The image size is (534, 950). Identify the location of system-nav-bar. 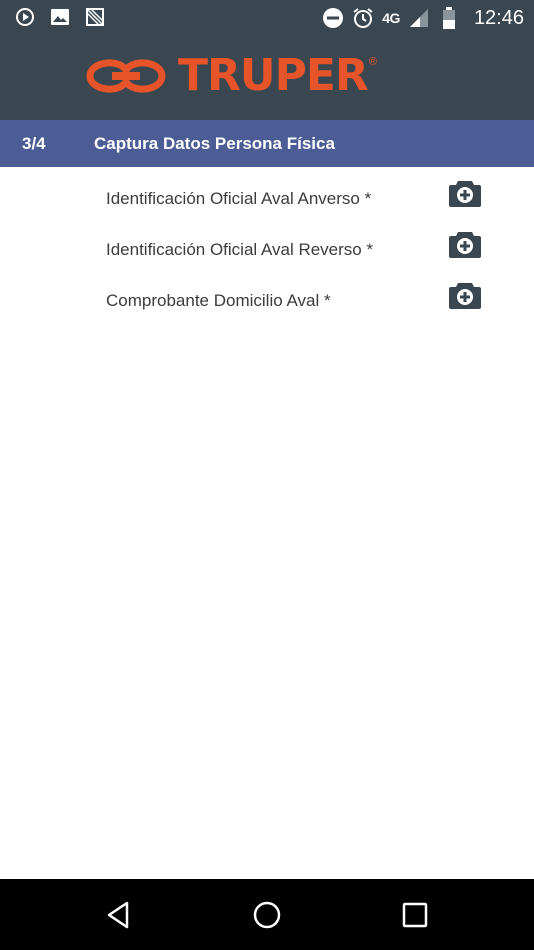
(267, 914).